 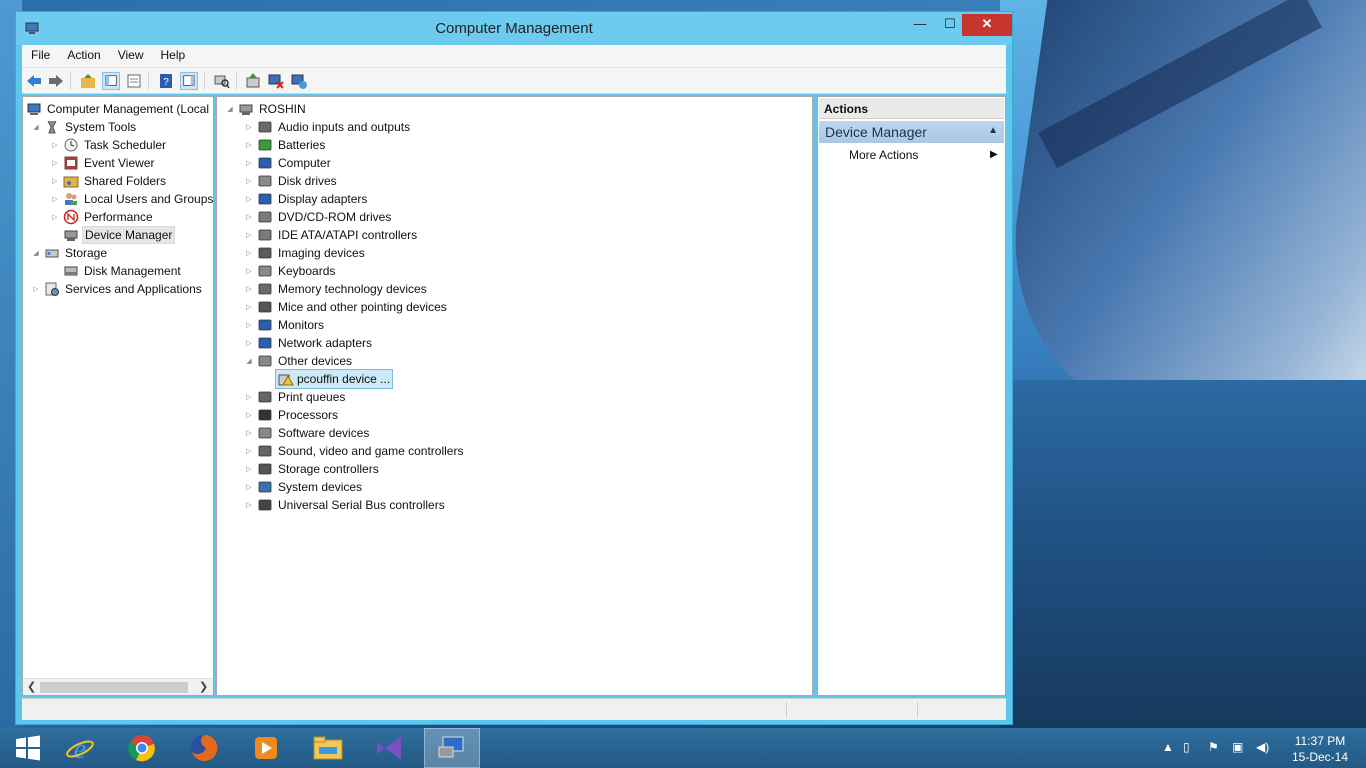 I want to click on taskbar-clock: 11:37 PM 15-Dec-14, so click(x=1320, y=749).